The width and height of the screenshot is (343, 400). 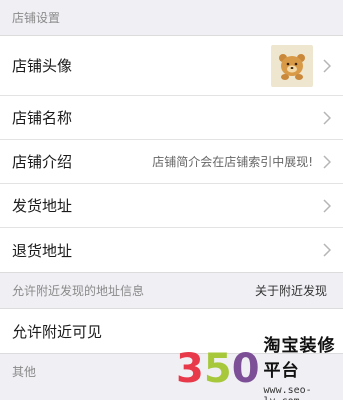 I want to click on store-avatar, so click(x=292, y=65).